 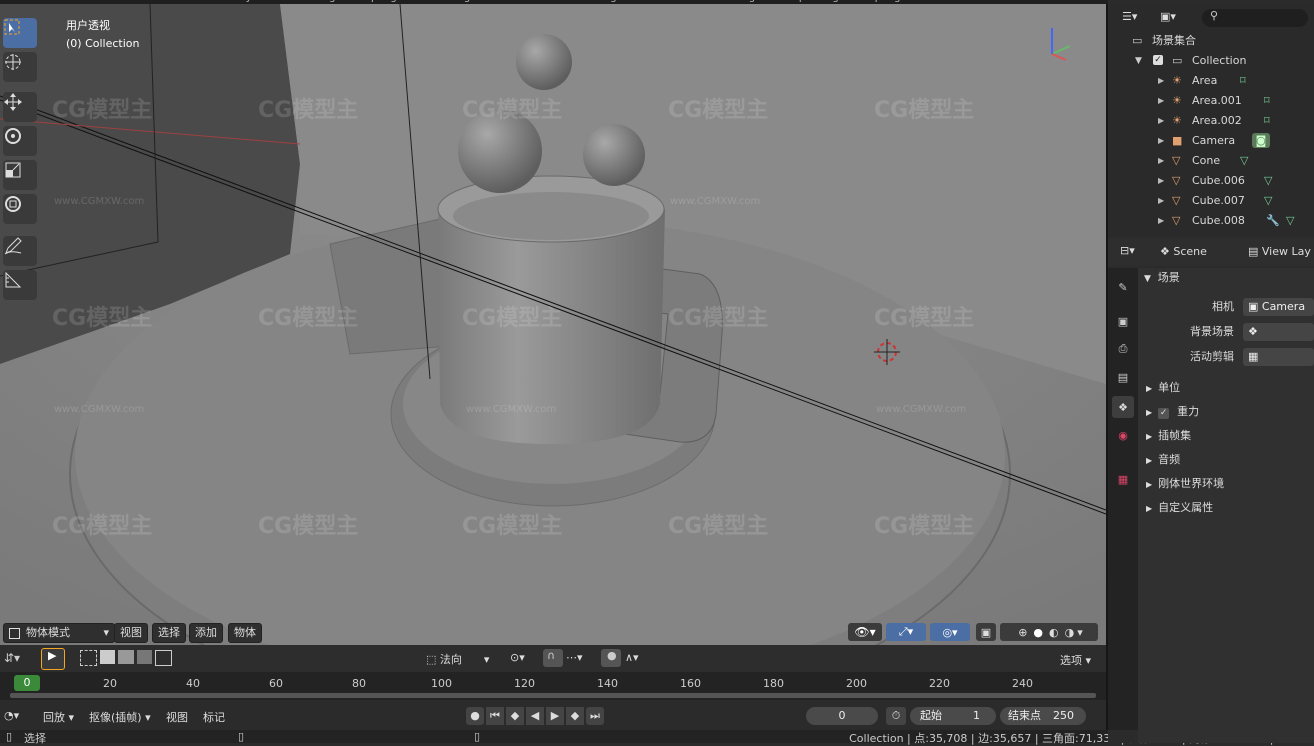 What do you see at coordinates (1163, 460) in the screenshot?
I see `audio-section: ▶ 音频` at bounding box center [1163, 460].